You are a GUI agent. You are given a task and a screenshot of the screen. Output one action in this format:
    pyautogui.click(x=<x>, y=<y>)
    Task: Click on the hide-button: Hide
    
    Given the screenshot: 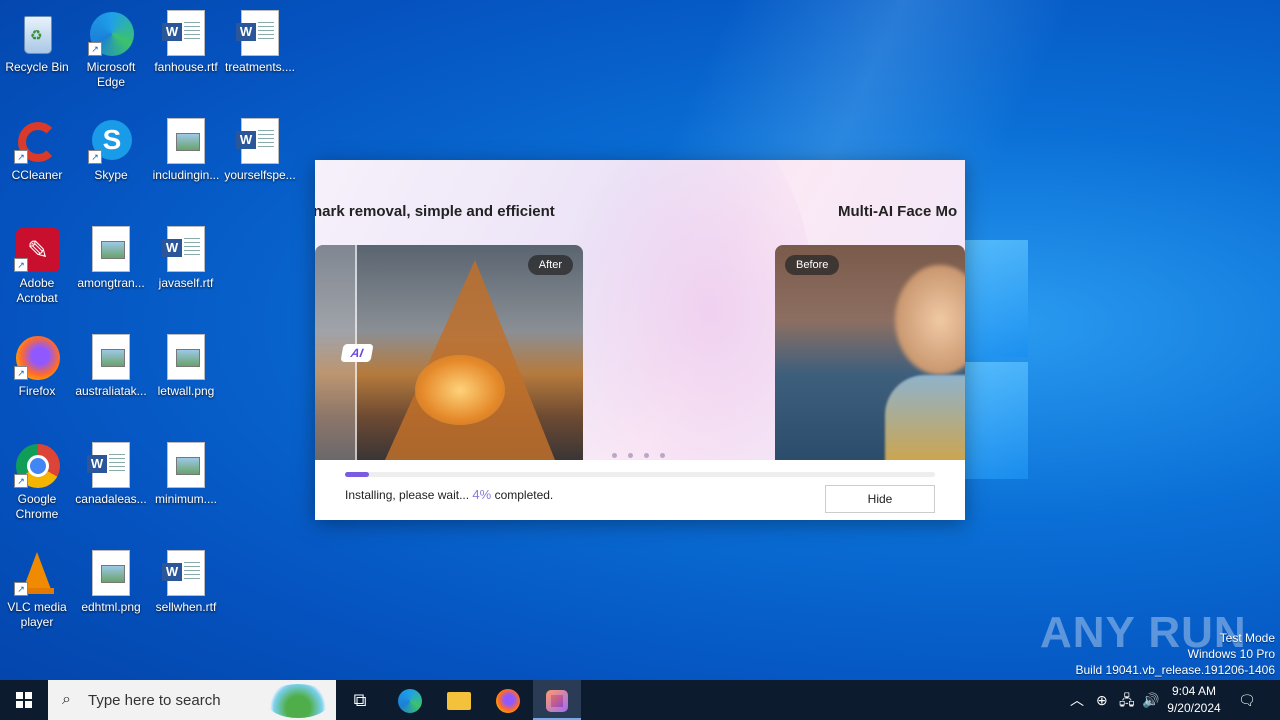 What is the action you would take?
    pyautogui.click(x=880, y=499)
    